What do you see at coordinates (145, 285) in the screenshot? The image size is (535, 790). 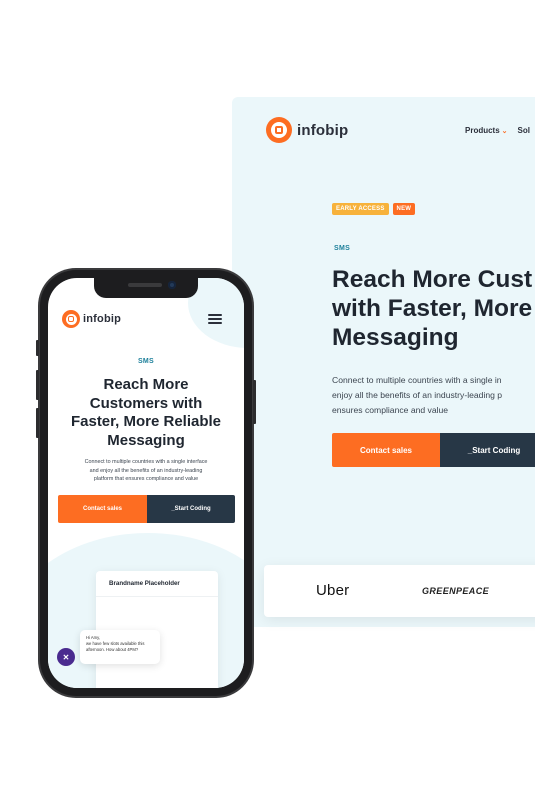 I see `speaker-grille` at bounding box center [145, 285].